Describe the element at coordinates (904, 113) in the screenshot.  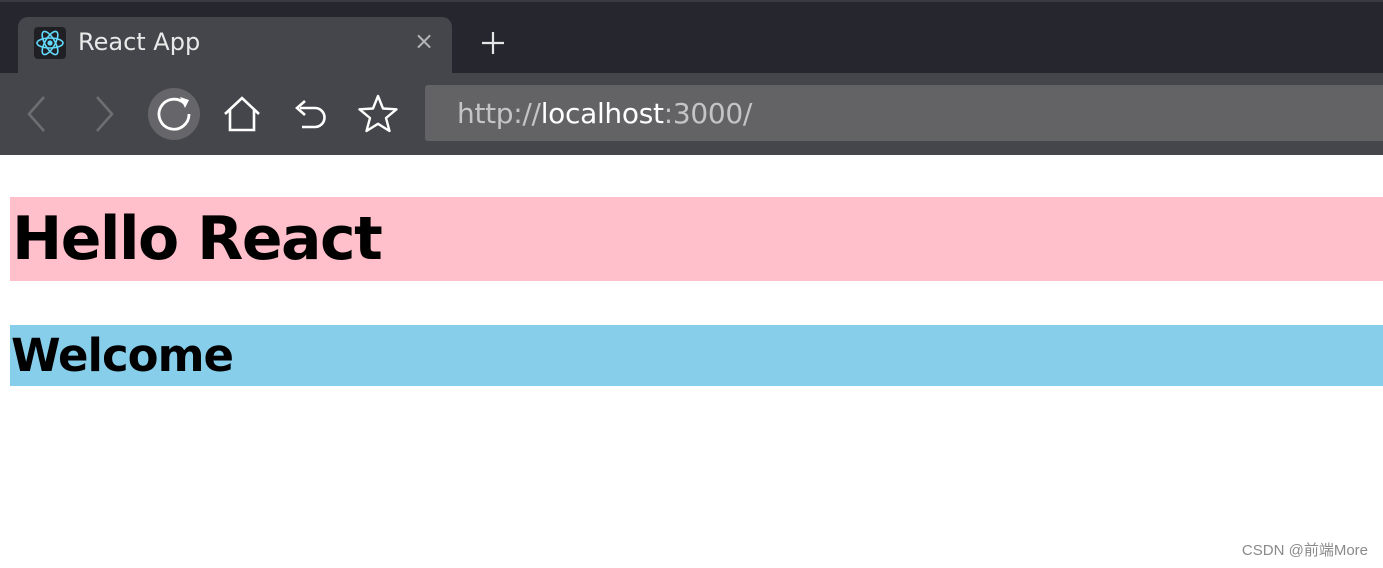
I see `address-bar: http://localhost:3000/` at that location.